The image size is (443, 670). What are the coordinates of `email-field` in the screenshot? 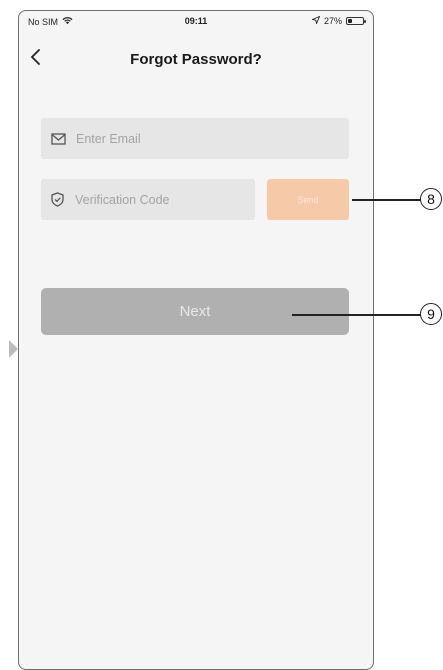 It's located at (195, 138).